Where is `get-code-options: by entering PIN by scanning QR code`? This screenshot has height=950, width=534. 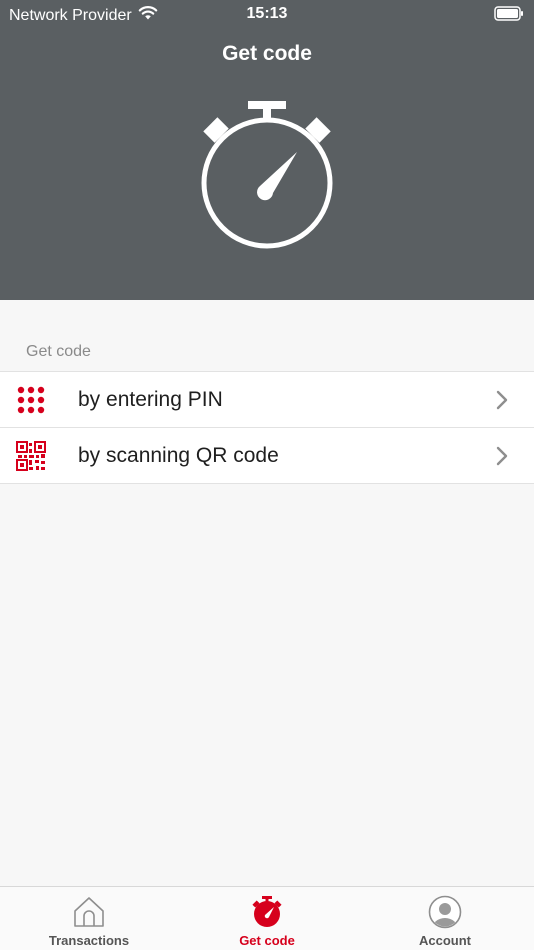
get-code-options: by entering PIN by scanning QR code is located at coordinates (267, 427).